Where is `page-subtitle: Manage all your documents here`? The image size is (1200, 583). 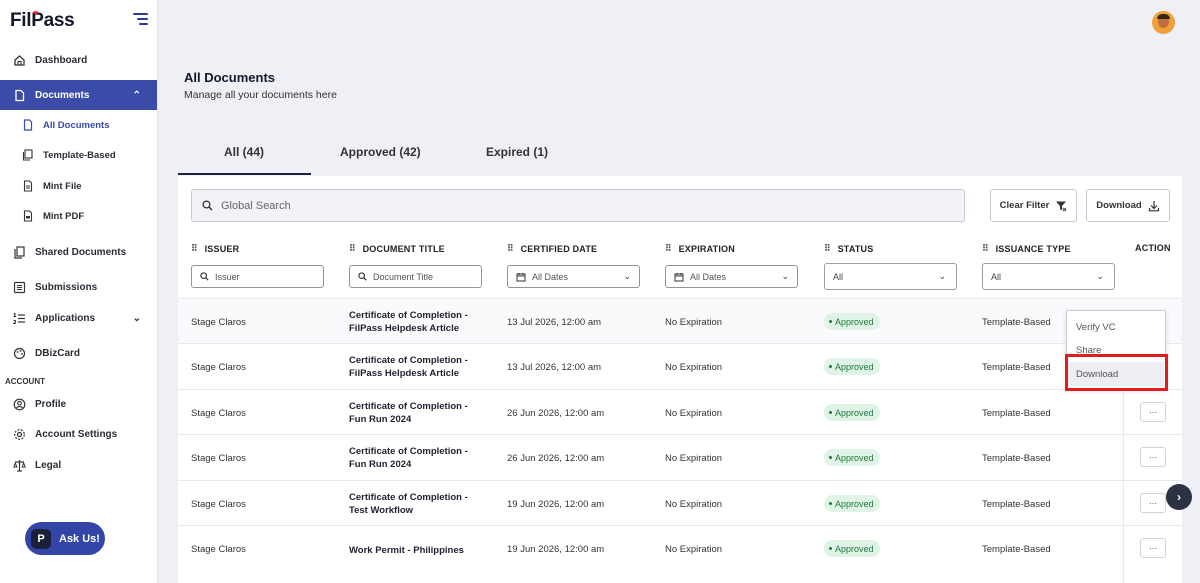
page-subtitle: Manage all your documents here is located at coordinates (260, 95).